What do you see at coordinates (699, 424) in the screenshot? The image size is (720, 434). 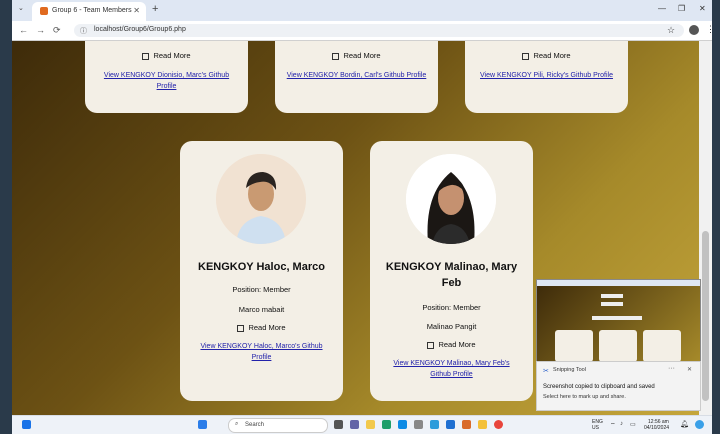 I see `copilot-icon` at bounding box center [699, 424].